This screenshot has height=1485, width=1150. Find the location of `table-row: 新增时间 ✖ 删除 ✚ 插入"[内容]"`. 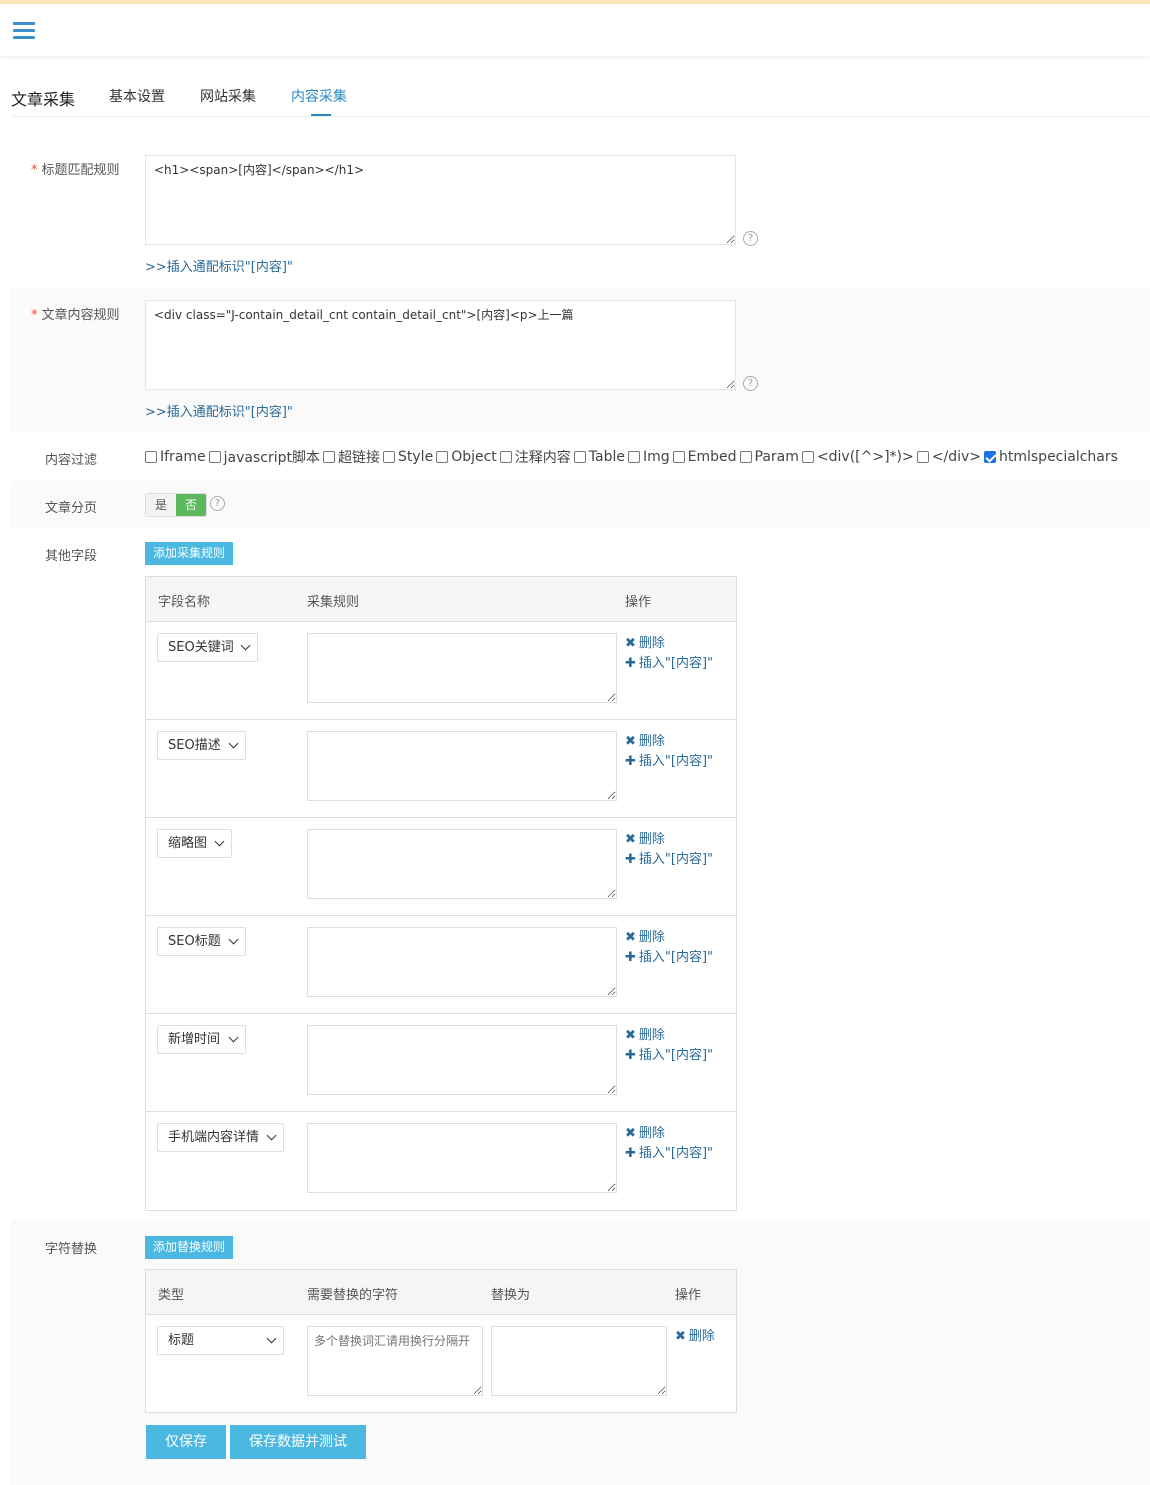

table-row: 新增时间 ✖ 删除 ✚ 插入"[内容]" is located at coordinates (441, 1063).